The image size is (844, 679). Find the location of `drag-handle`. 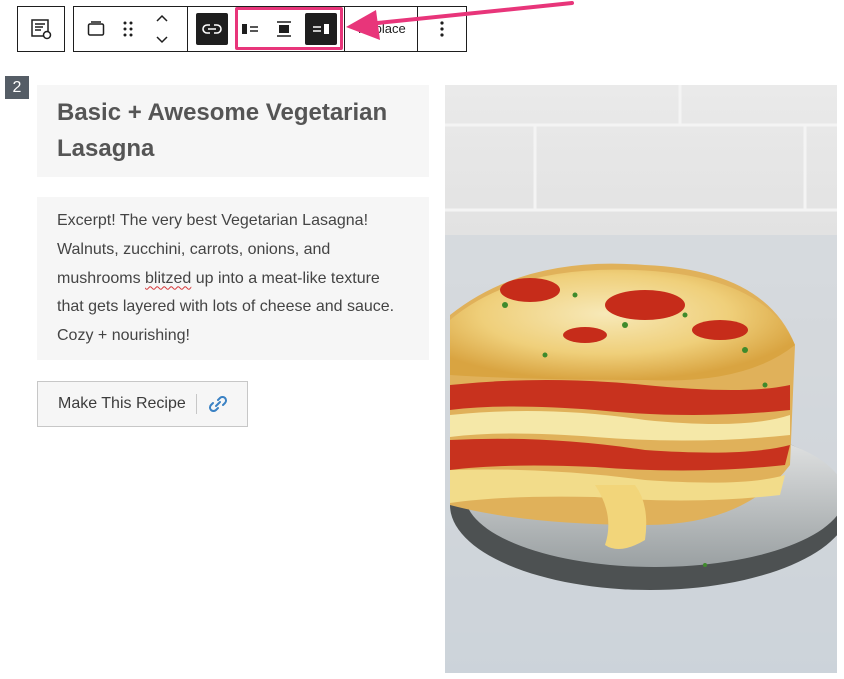

drag-handle is located at coordinates (128, 29).